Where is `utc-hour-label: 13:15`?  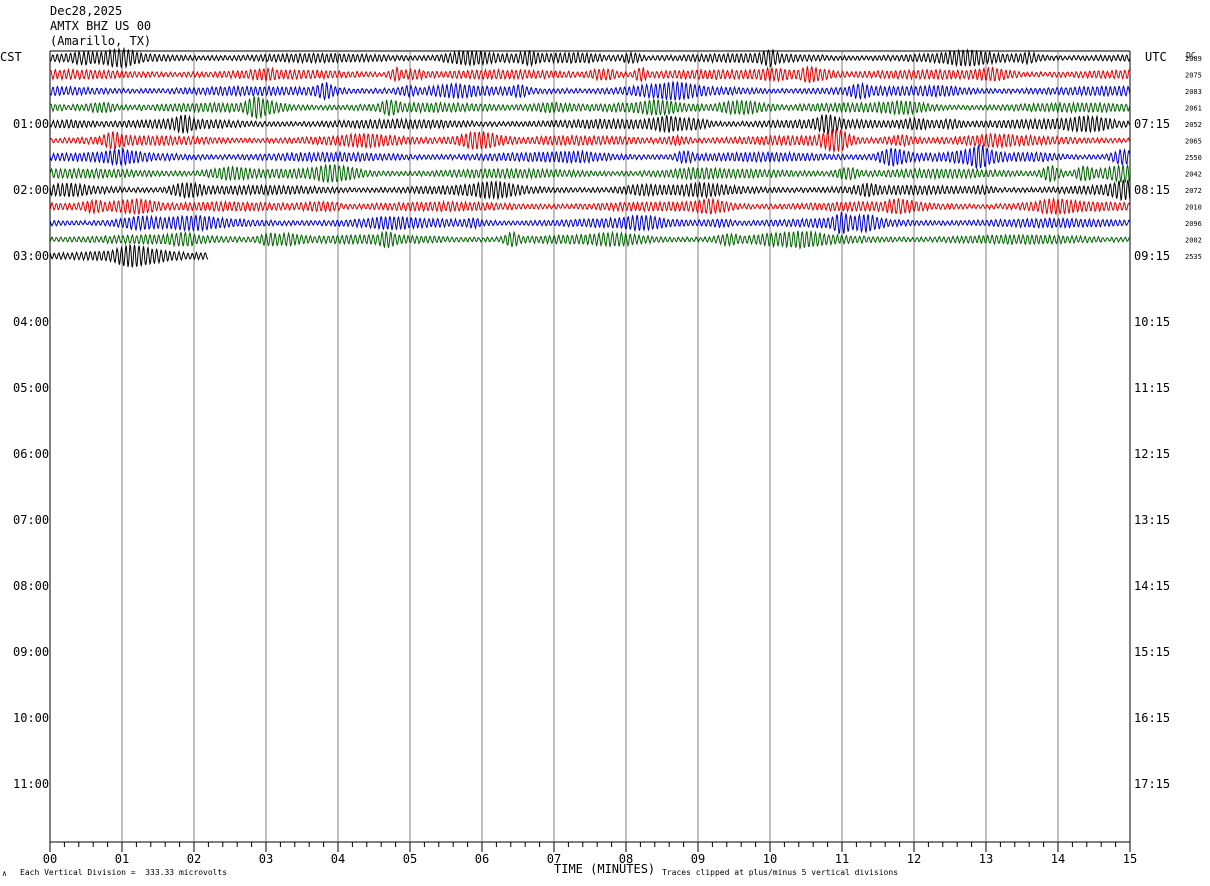
utc-hour-label: 13:15 is located at coordinates (1152, 520).